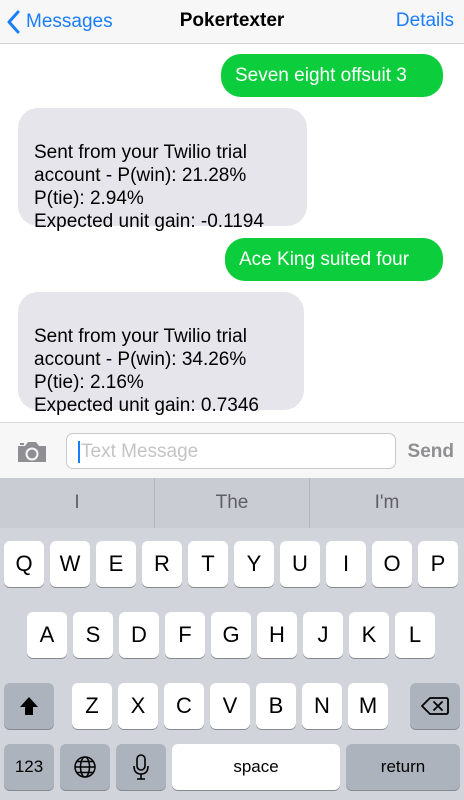 Image resolution: width=464 pixels, height=800 pixels. What do you see at coordinates (322, 706) in the screenshot?
I see `key-n: N` at bounding box center [322, 706].